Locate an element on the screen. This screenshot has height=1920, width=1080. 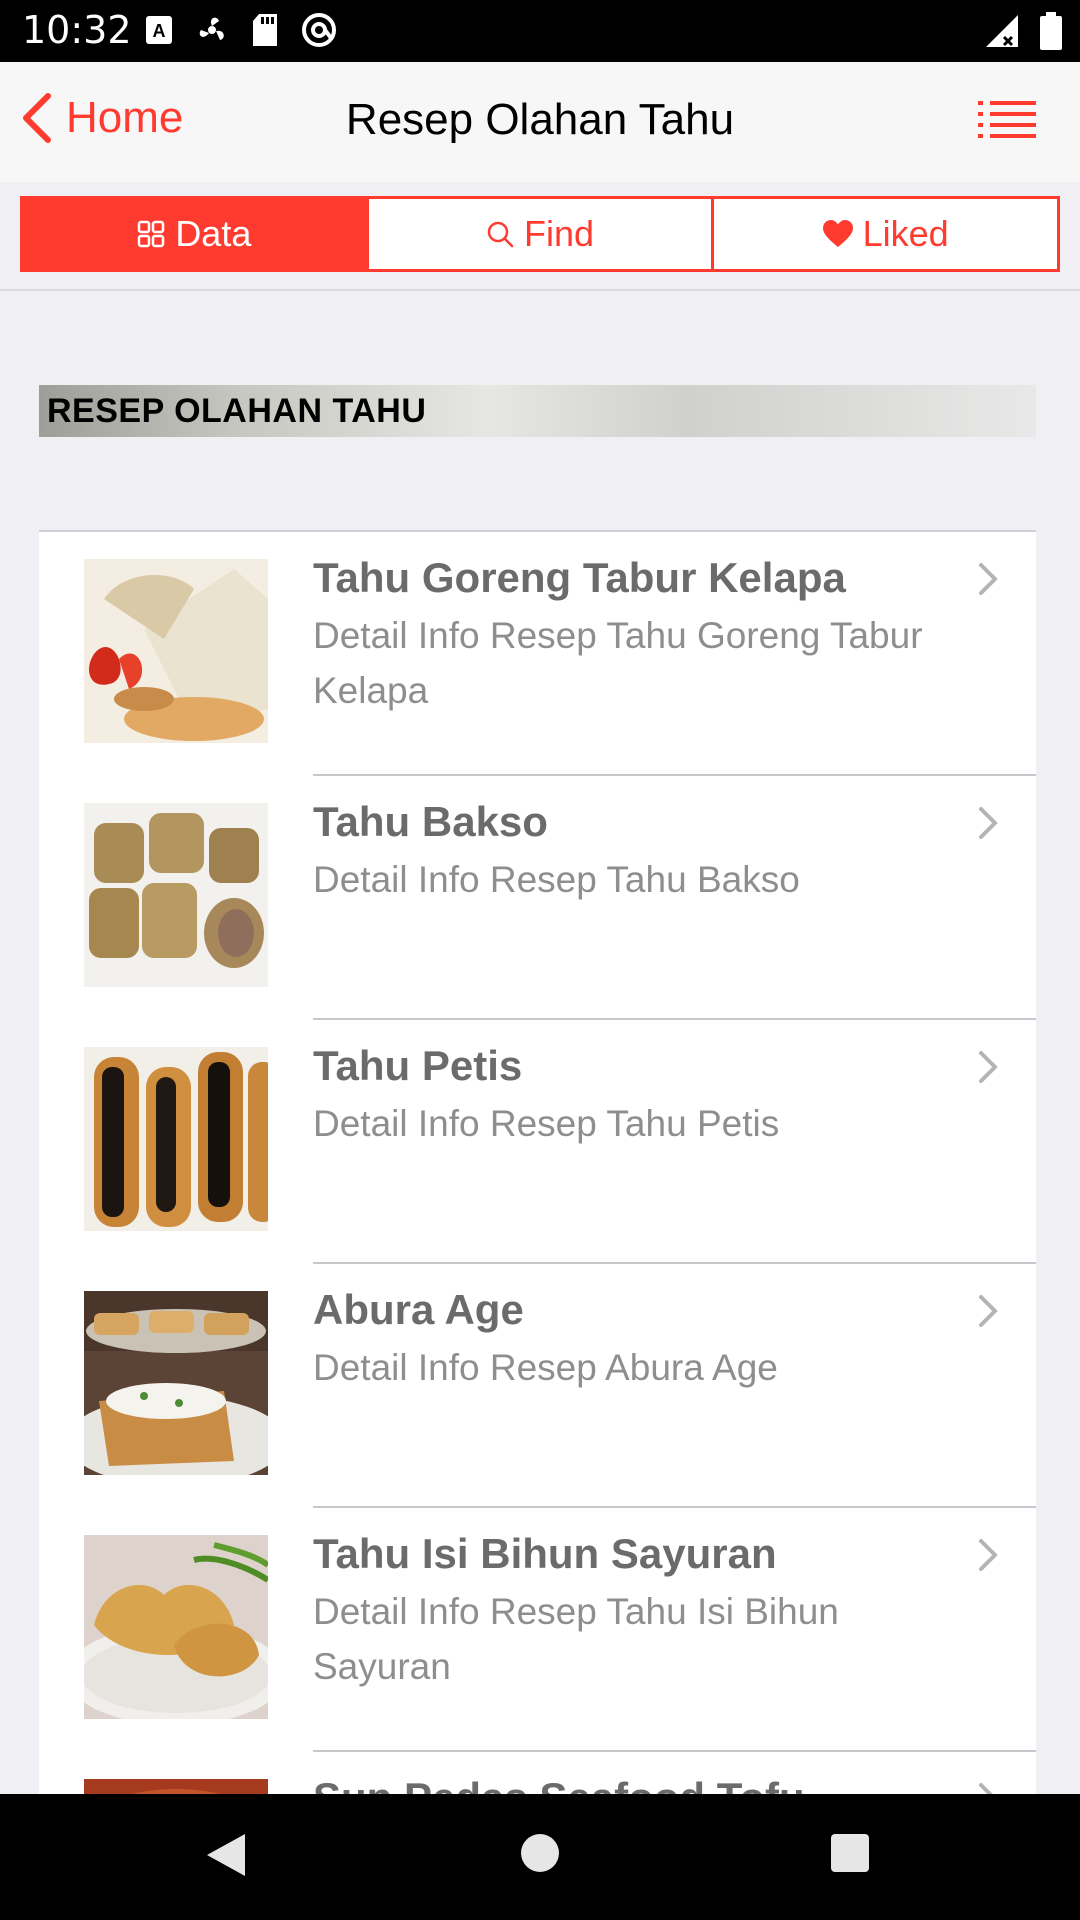
recipe-title: Tahu Bakso is located at coordinates (430, 821).